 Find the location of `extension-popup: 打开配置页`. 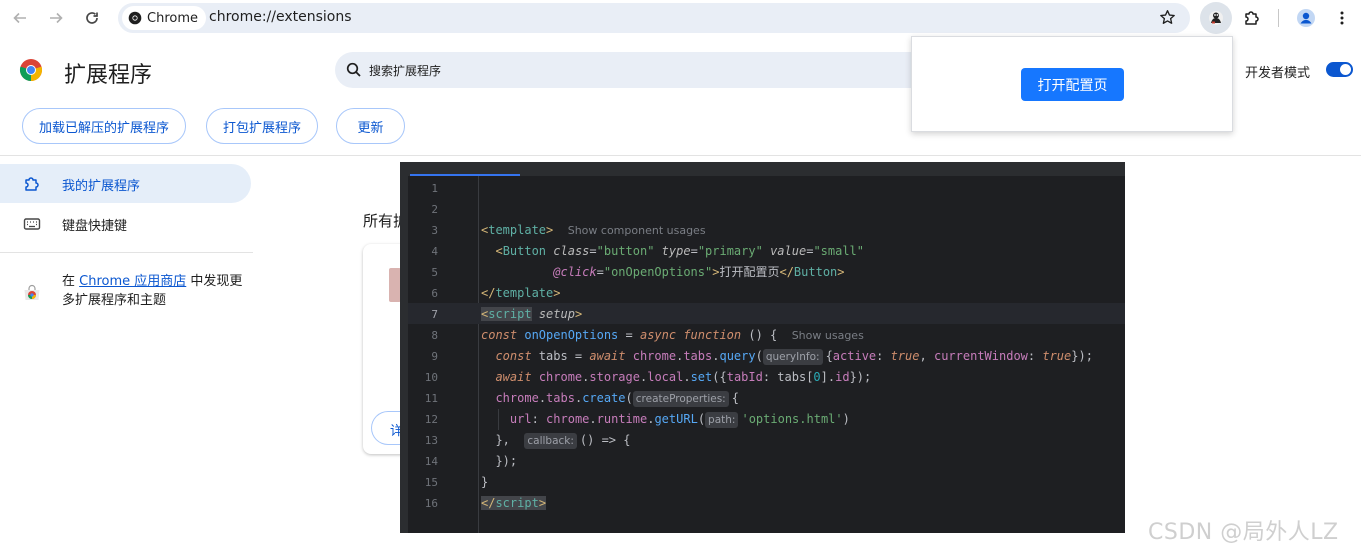

extension-popup: 打开配置页 is located at coordinates (1072, 84).